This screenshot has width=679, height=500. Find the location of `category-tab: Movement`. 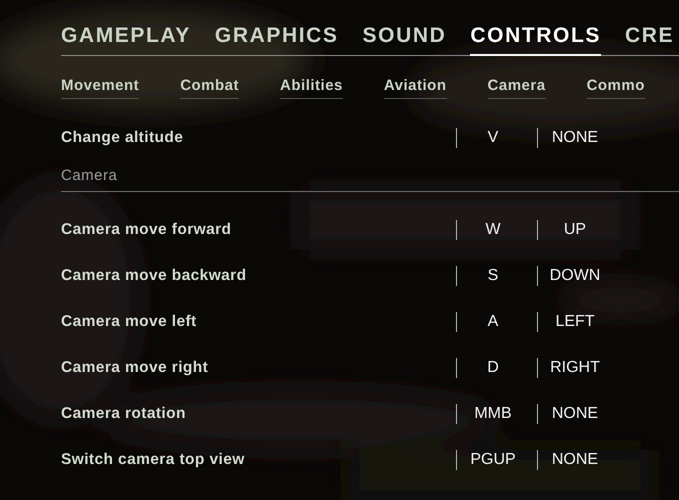

category-tab: Movement is located at coordinates (100, 88).